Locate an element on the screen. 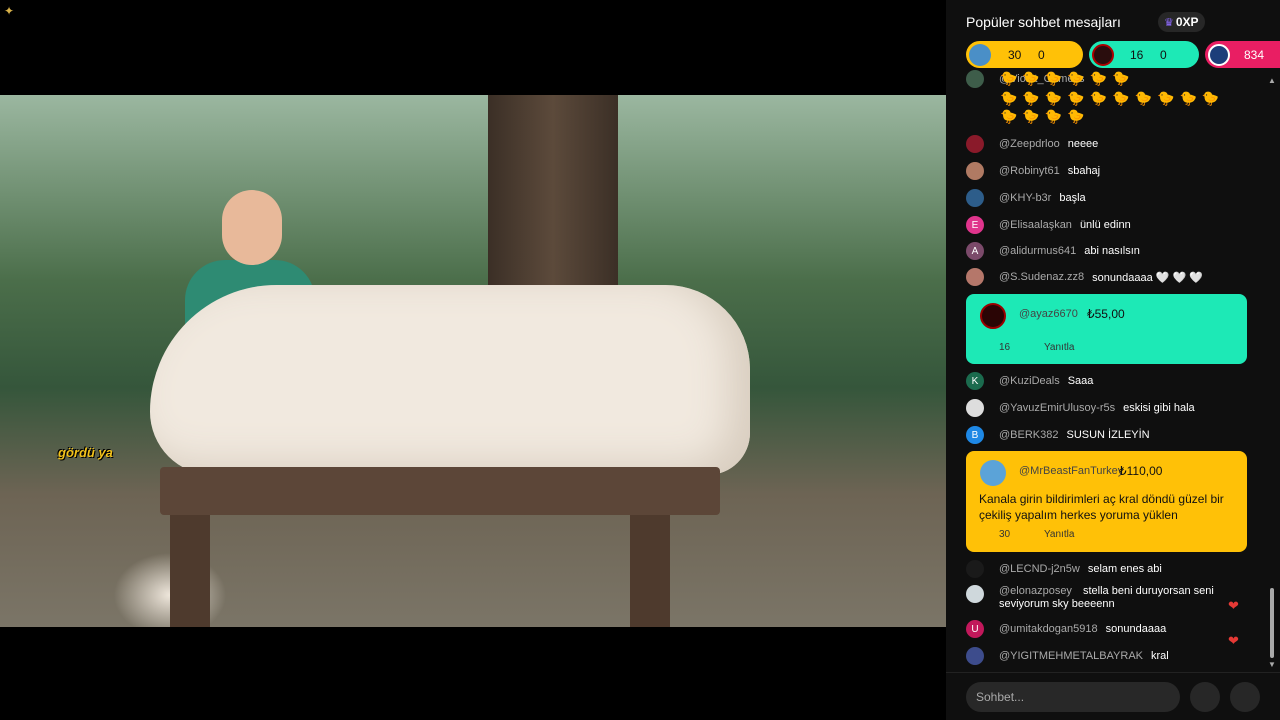 Image resolution: width=1280 pixels, height=720 pixels. chat-username: @KuziDeals is located at coordinates (1029, 381).